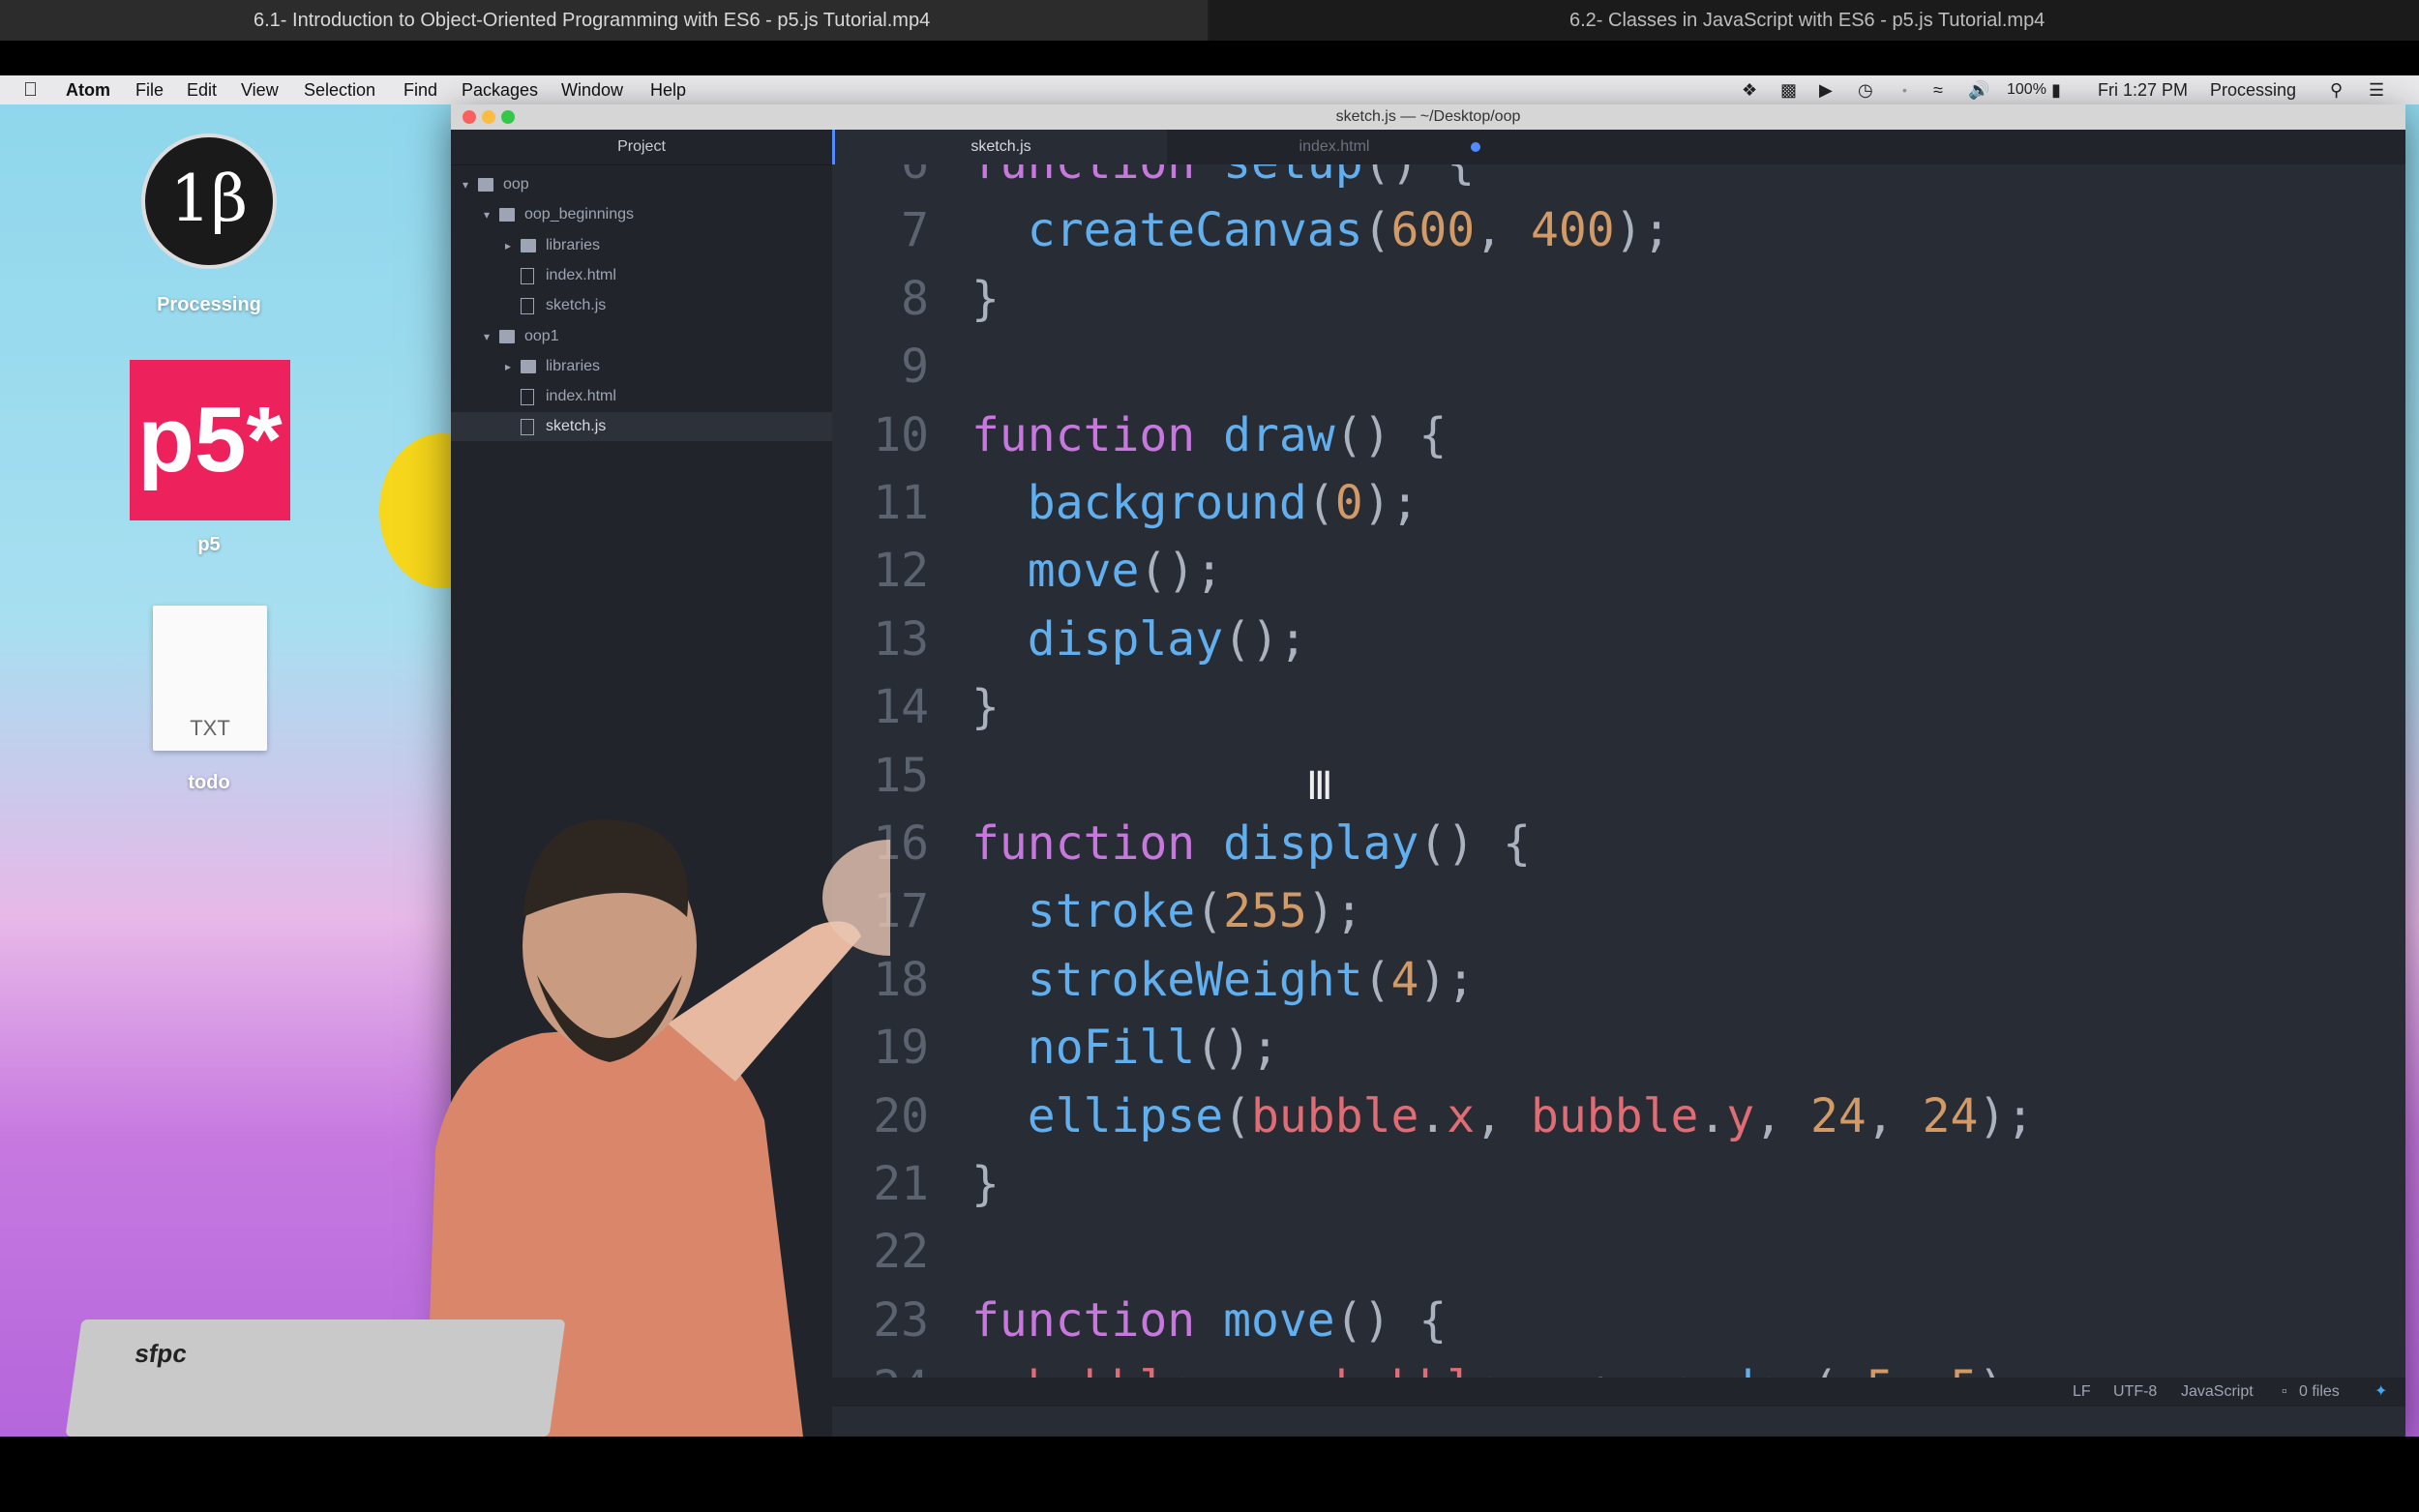 This screenshot has height=1512, width=2419. Describe the element at coordinates (2336, 90) in the screenshot. I see `spotlight-search-icon: ⚲` at that location.